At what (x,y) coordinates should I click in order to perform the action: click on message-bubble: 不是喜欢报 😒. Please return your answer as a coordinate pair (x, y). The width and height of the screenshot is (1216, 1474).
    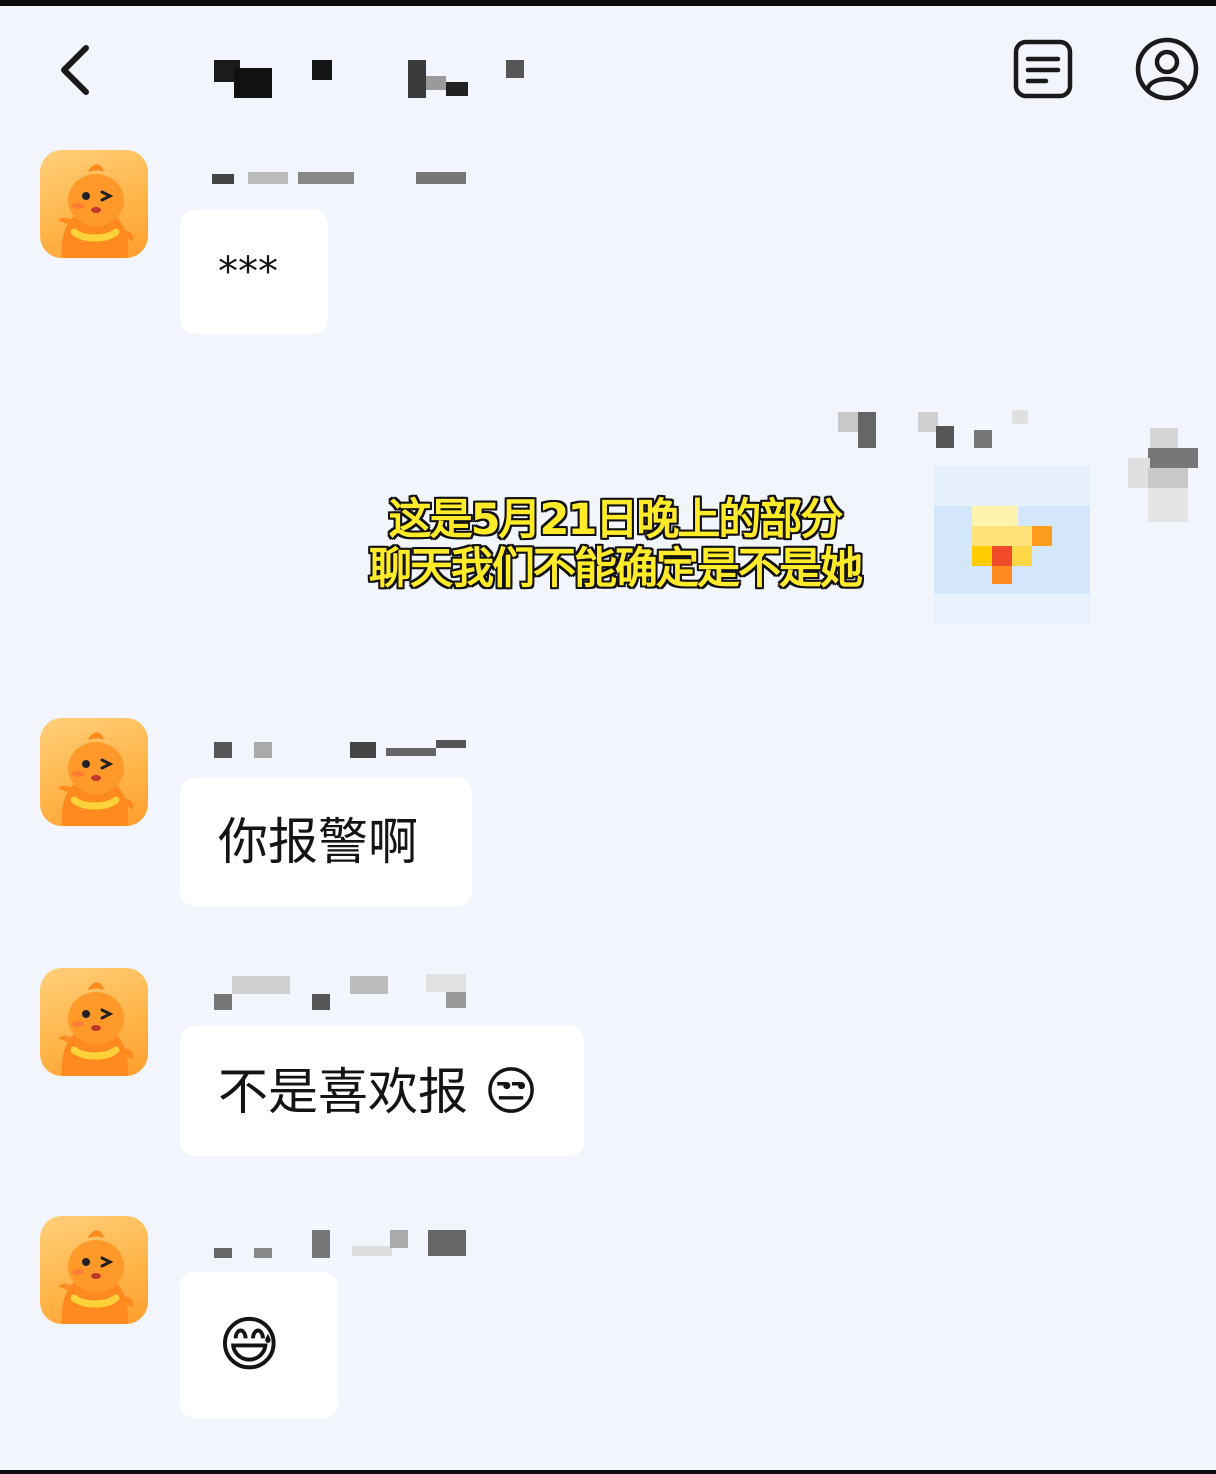
    Looking at the image, I should click on (382, 1091).